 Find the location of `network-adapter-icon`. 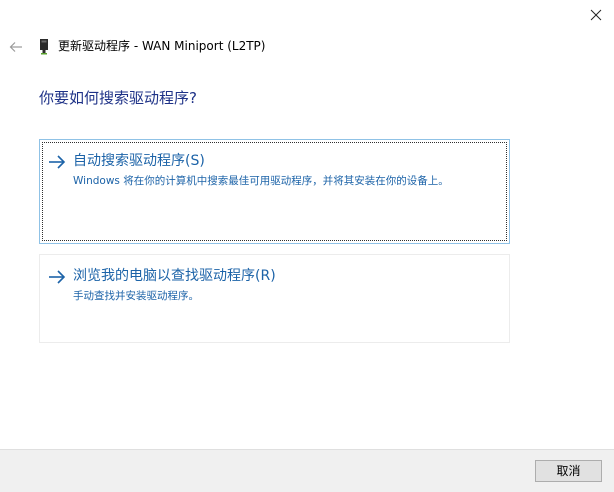

network-adapter-icon is located at coordinates (44, 47).